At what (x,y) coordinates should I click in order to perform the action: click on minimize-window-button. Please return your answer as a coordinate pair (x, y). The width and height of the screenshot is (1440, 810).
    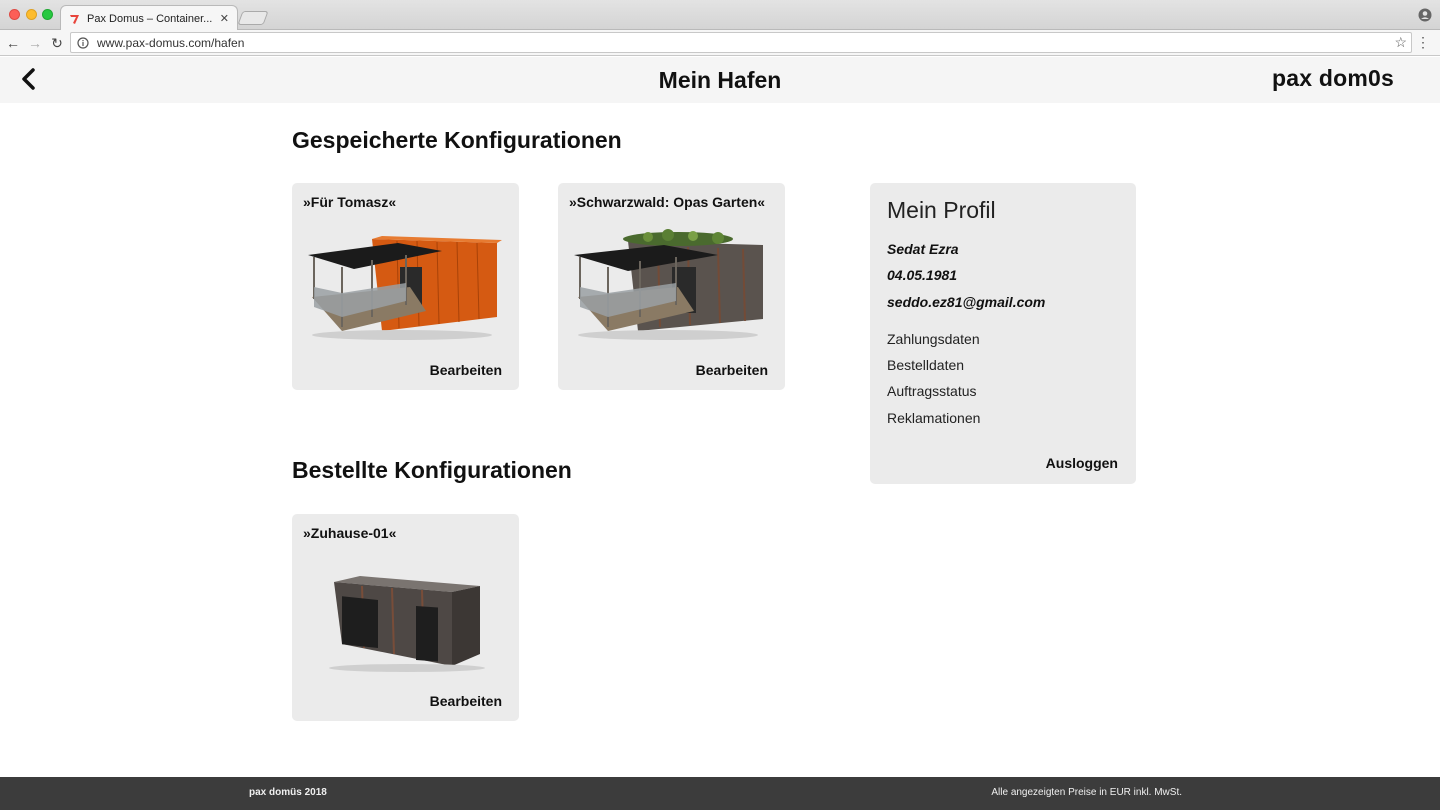
    Looking at the image, I should click on (31, 14).